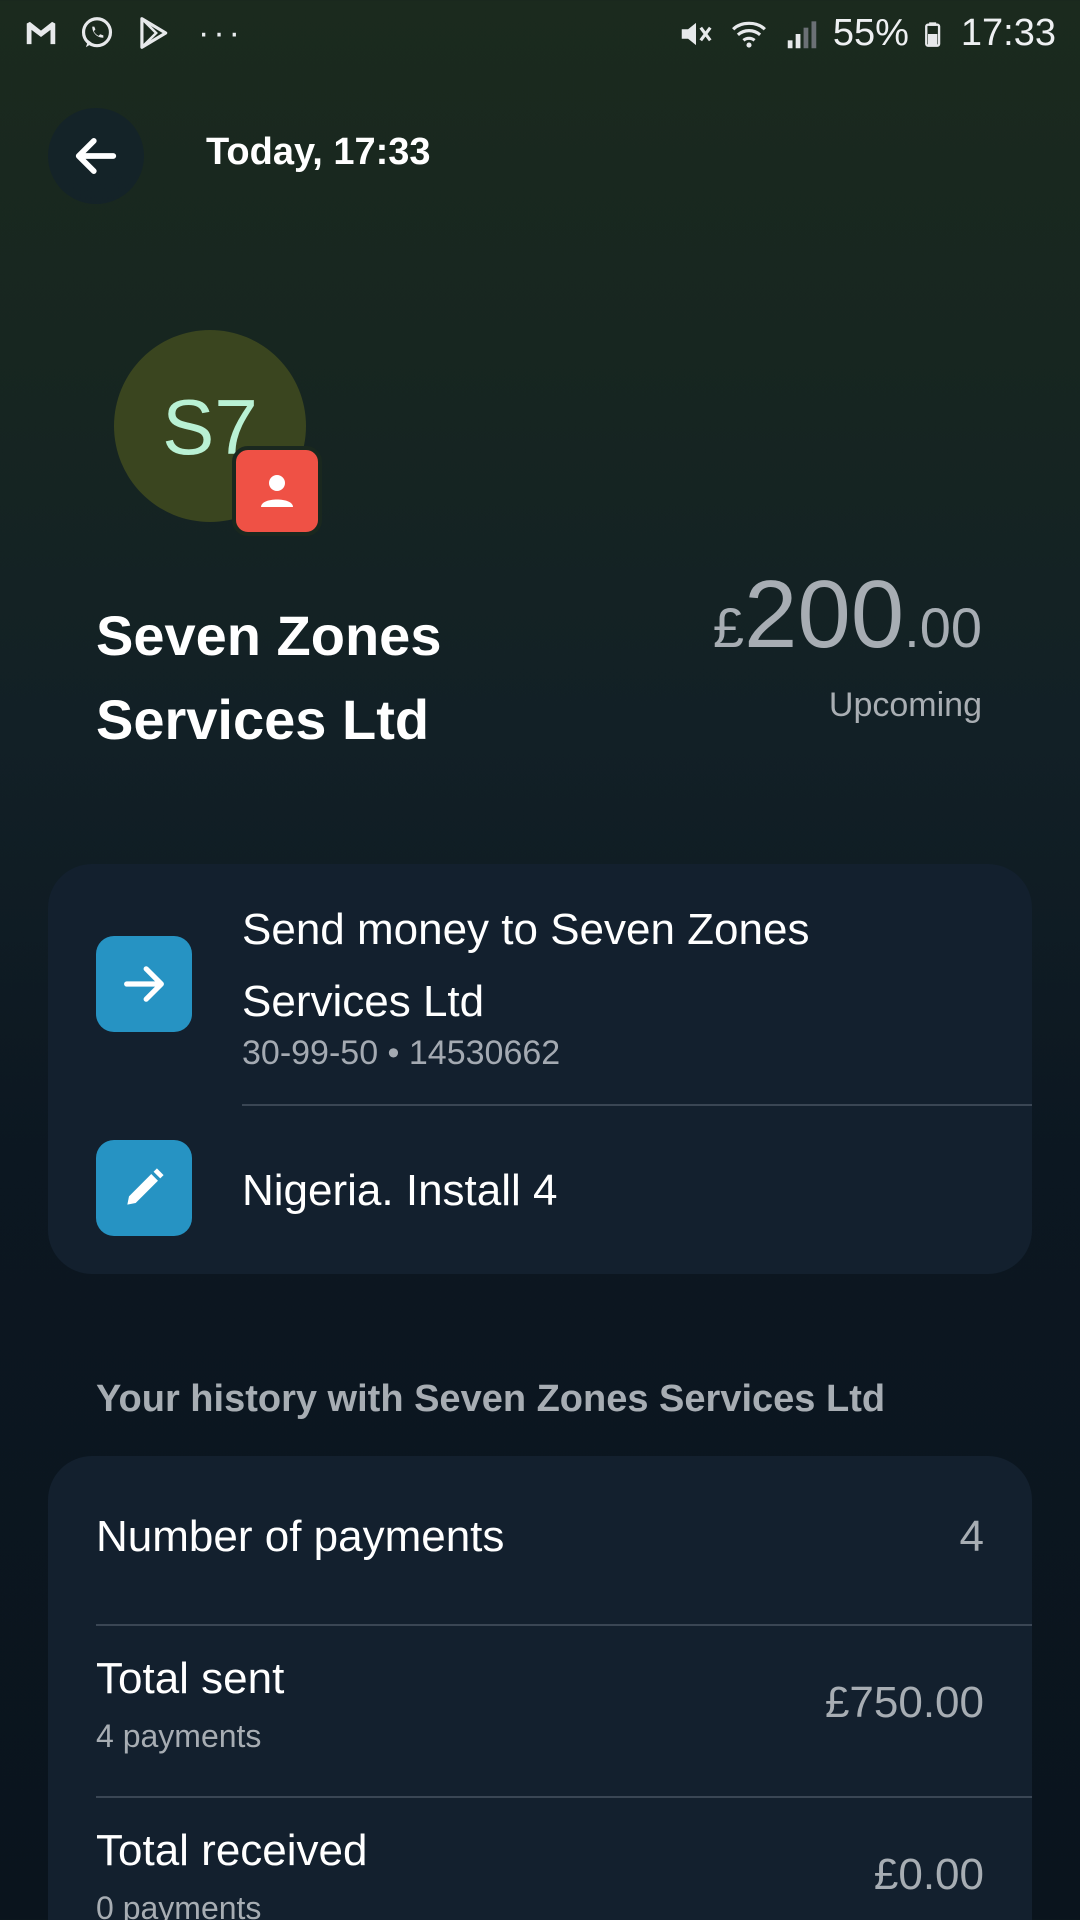 This screenshot has height=1920, width=1080. What do you see at coordinates (190, 1678) in the screenshot?
I see `history-label: Total sent` at bounding box center [190, 1678].